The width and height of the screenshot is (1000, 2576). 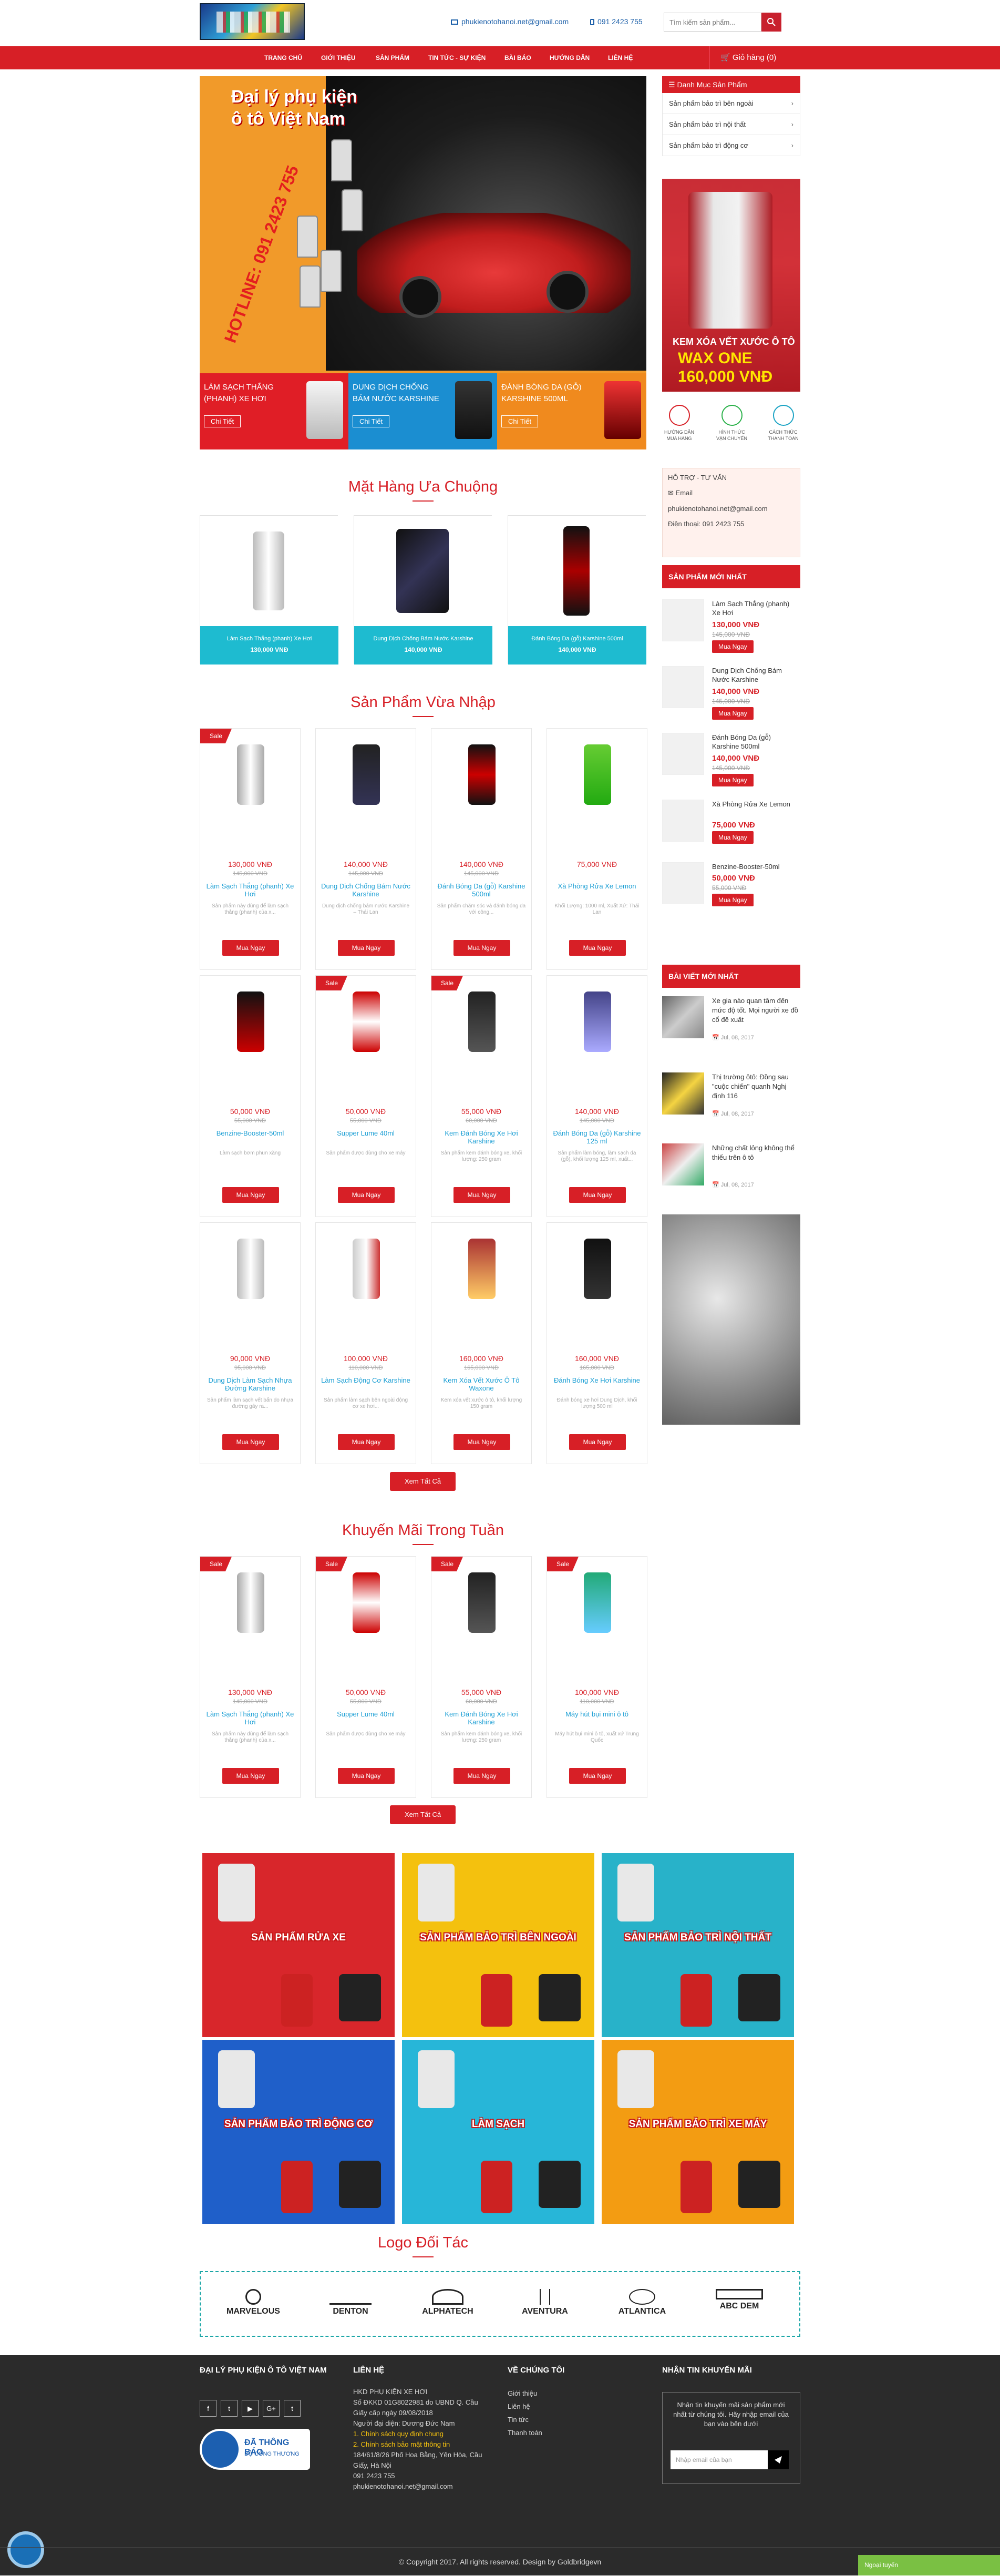 I want to click on nav-news: Tin tức - Sự kiện, so click(x=457, y=57).